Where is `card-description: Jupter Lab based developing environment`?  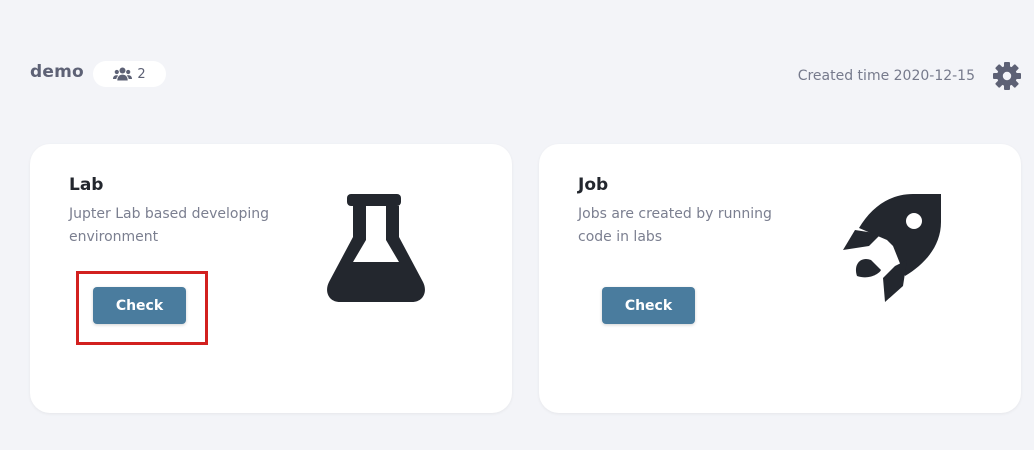
card-description: Jupter Lab based developing environment is located at coordinates (169, 225).